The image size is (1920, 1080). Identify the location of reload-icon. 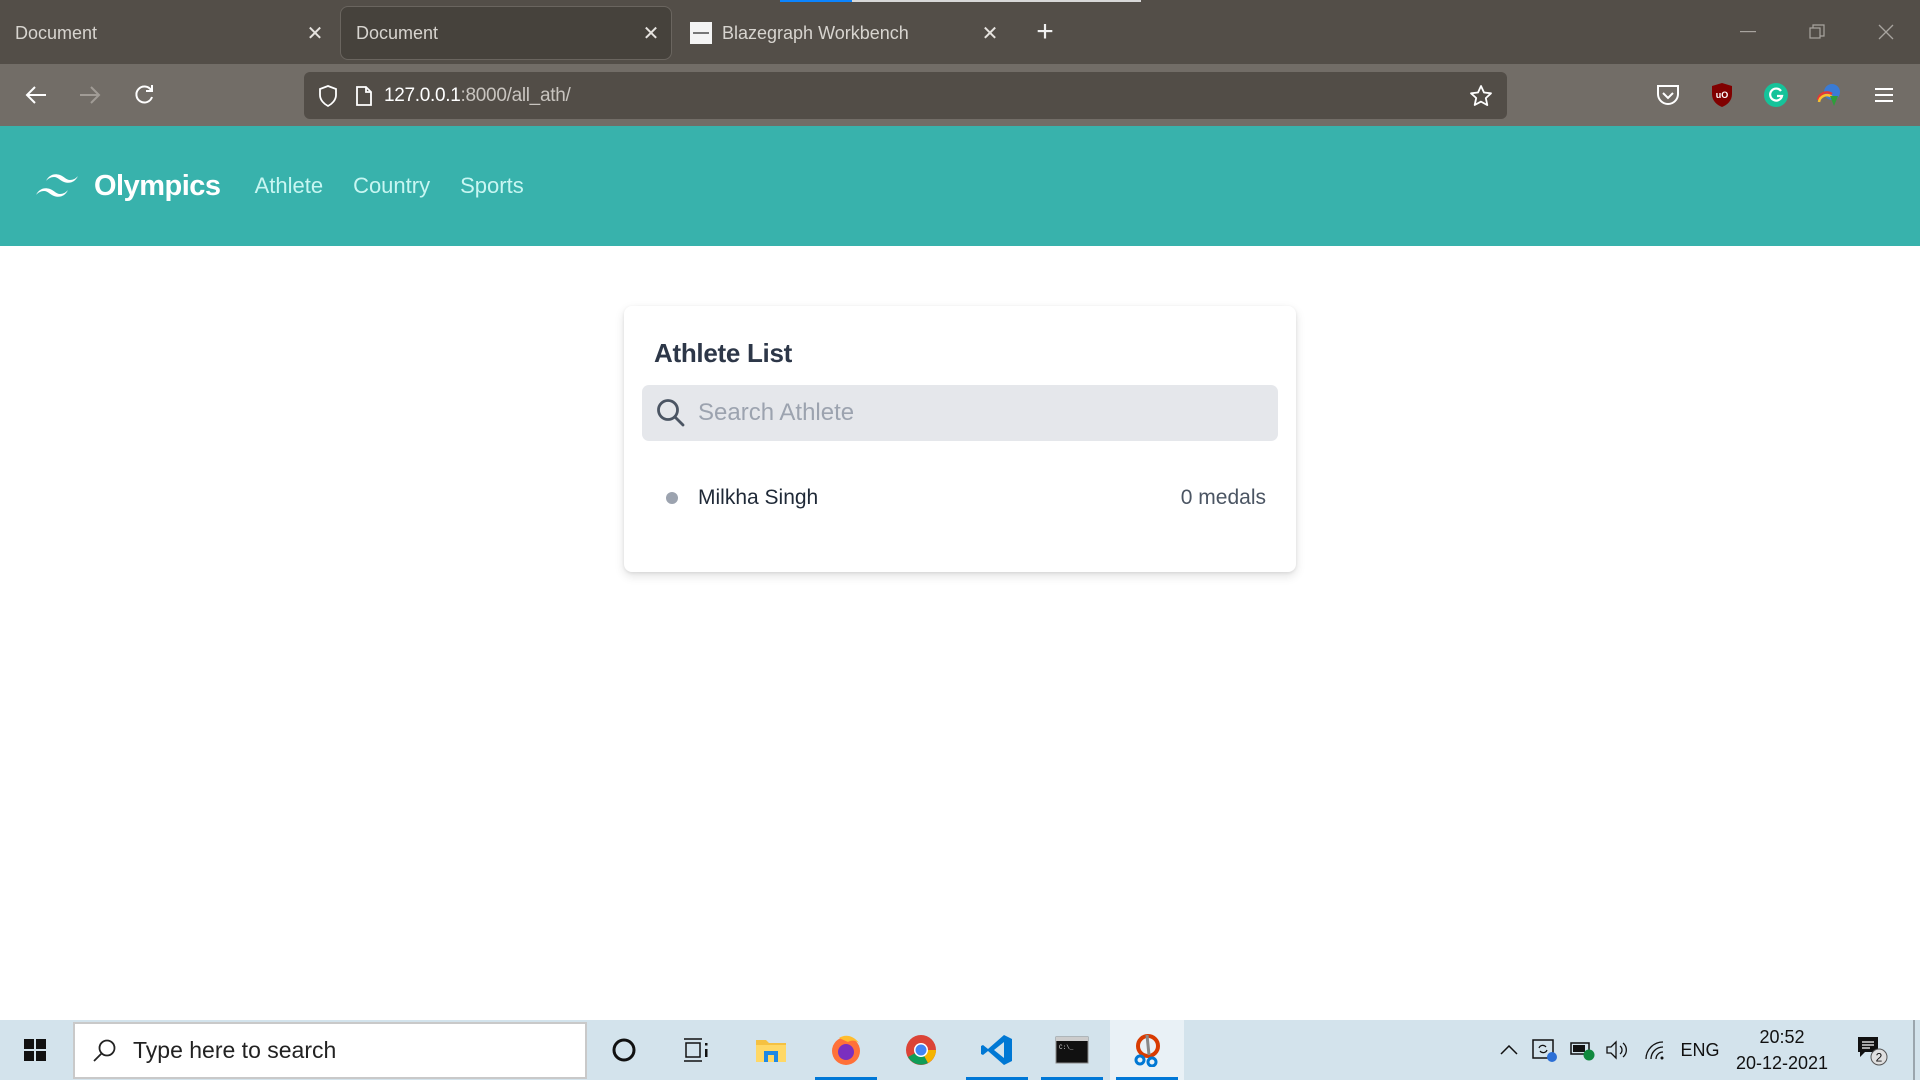
(144, 94).